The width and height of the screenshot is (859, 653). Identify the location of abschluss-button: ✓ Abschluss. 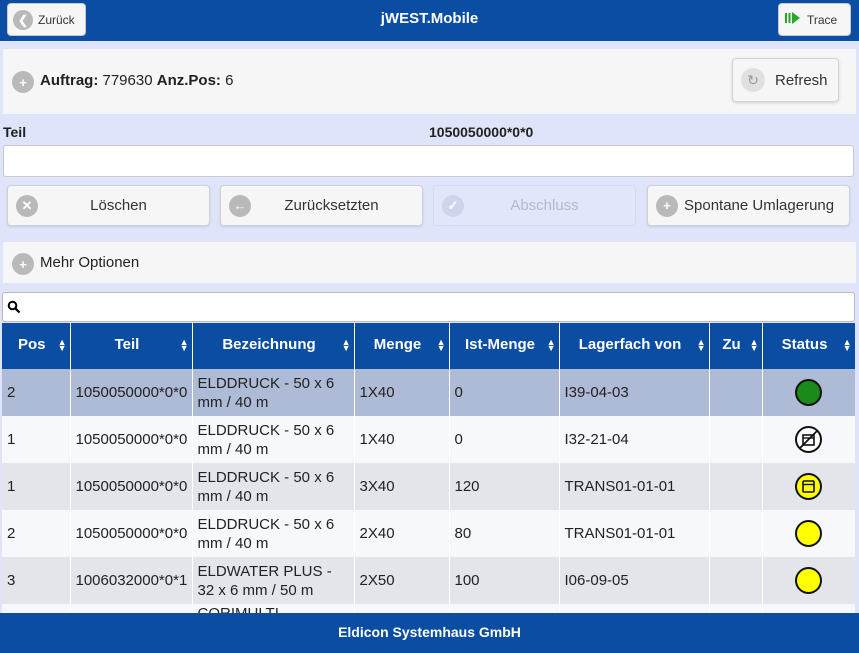
(534, 205).